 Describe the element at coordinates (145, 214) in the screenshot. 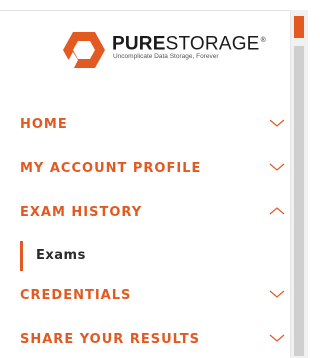

I see `nav-item-exam-history: EXAM HISTORY` at that location.